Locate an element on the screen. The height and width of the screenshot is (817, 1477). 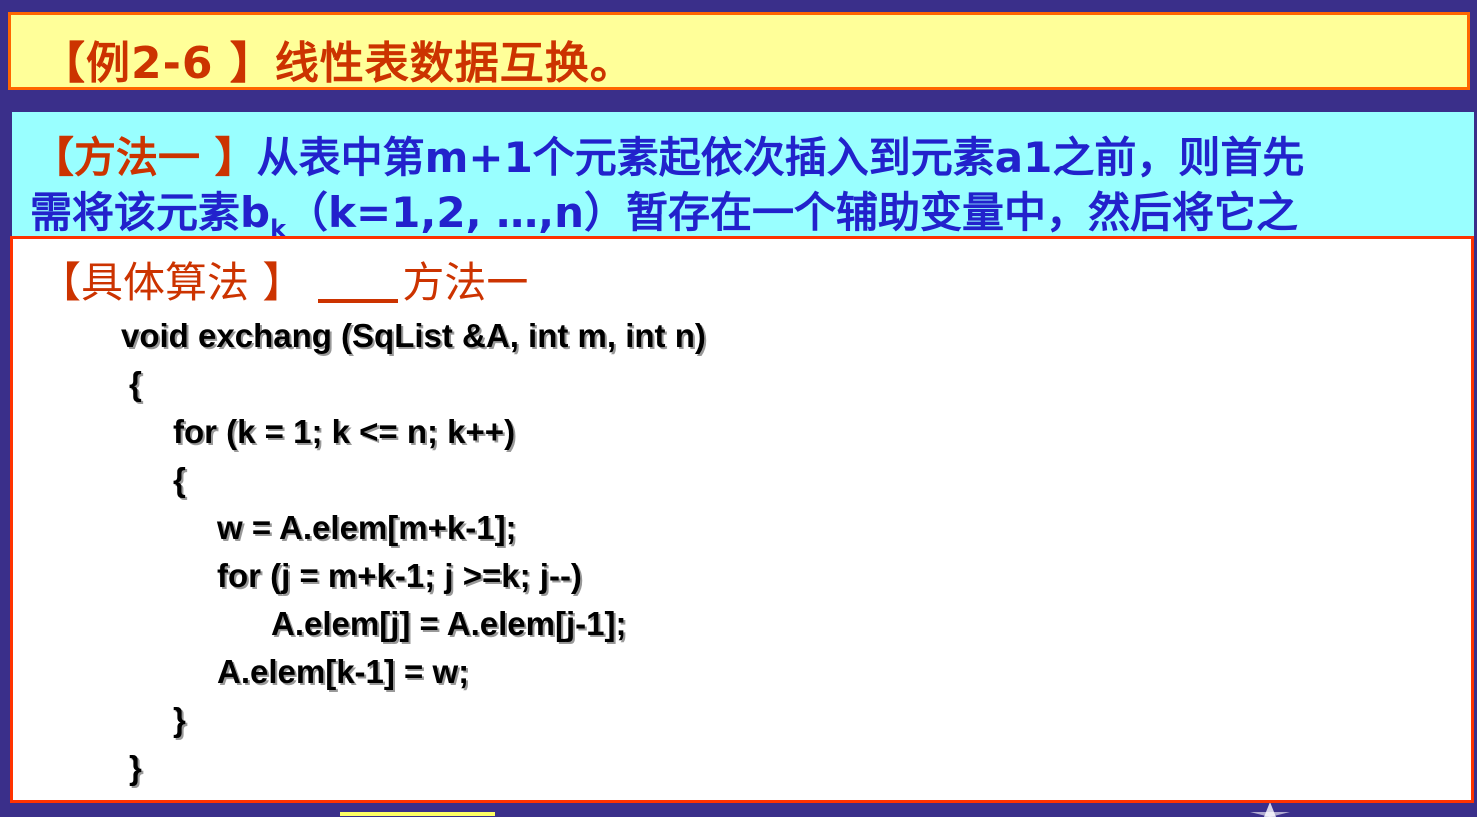
method-line-1: 【方法一 】从表中第m+1个元素起依次插入到元素a1之前，则首先 is located at coordinates (668, 154).